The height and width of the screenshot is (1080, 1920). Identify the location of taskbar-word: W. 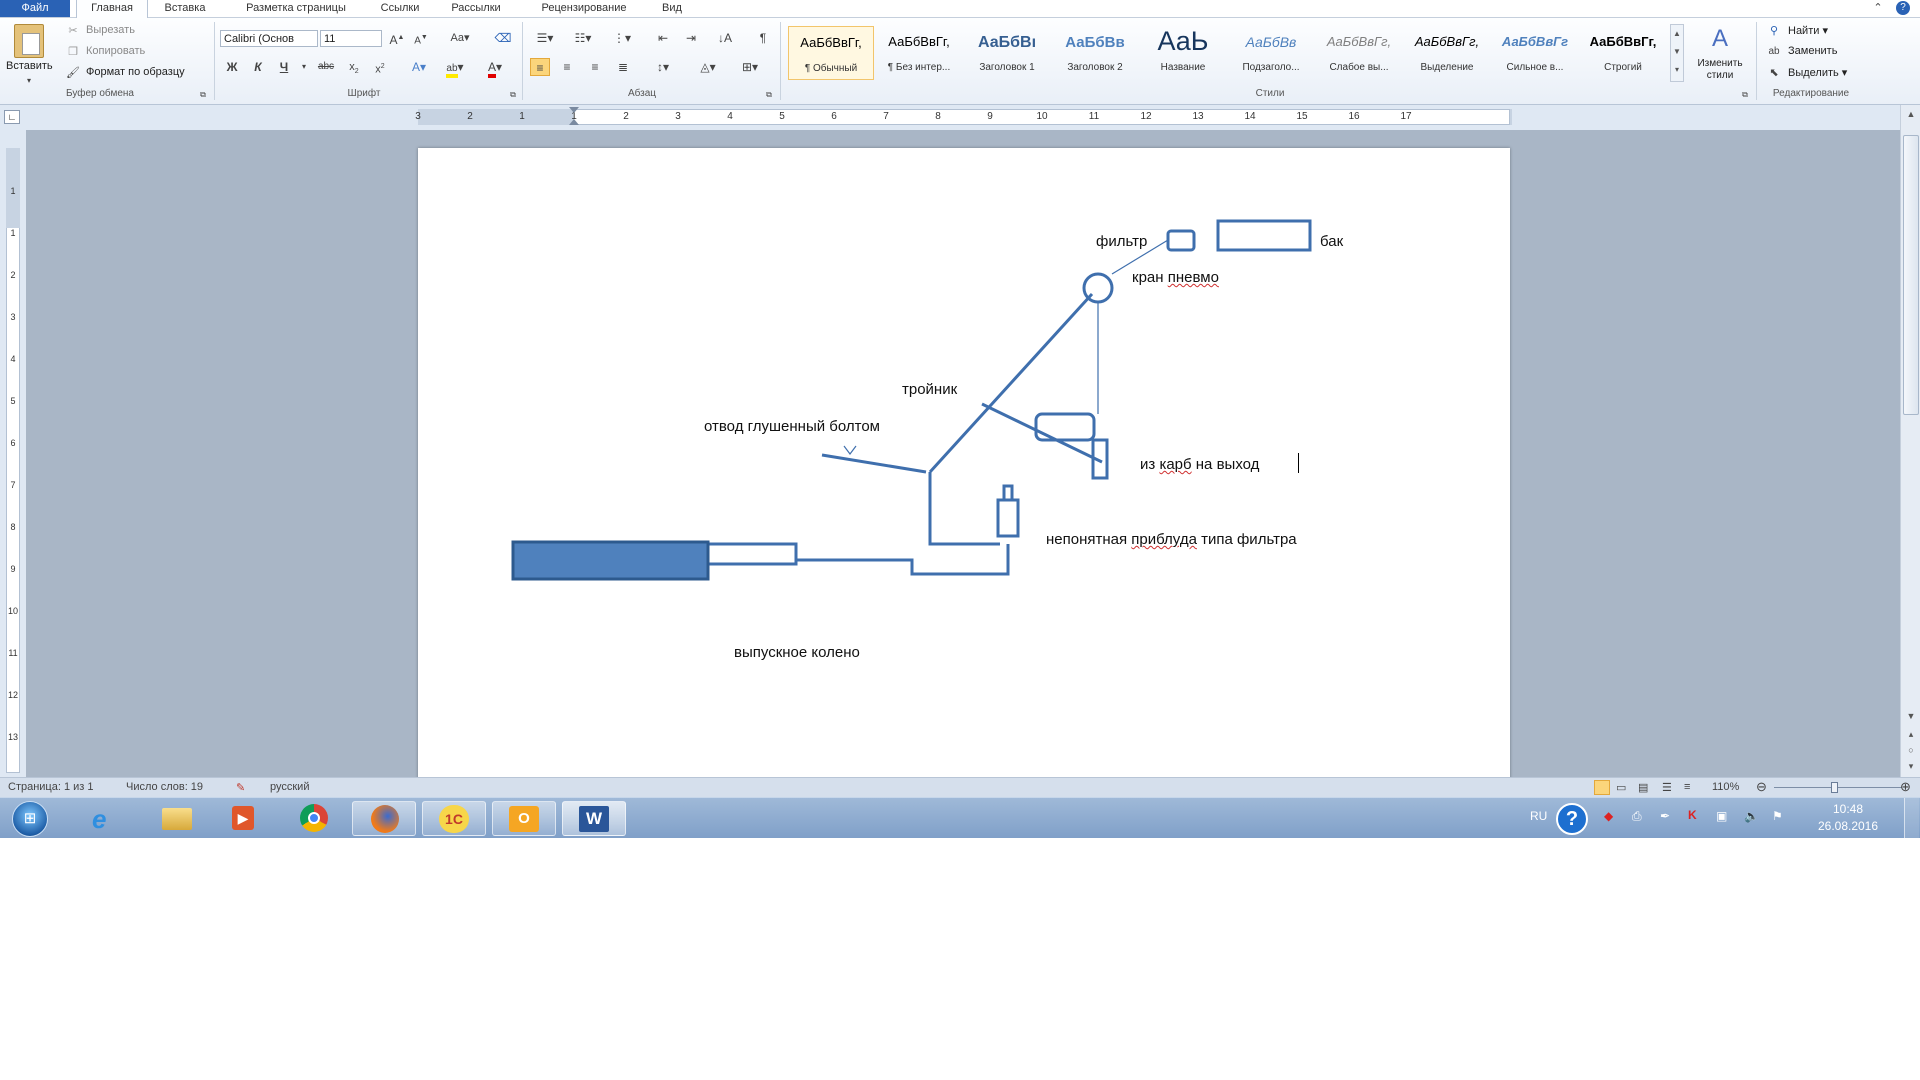
(594, 818).